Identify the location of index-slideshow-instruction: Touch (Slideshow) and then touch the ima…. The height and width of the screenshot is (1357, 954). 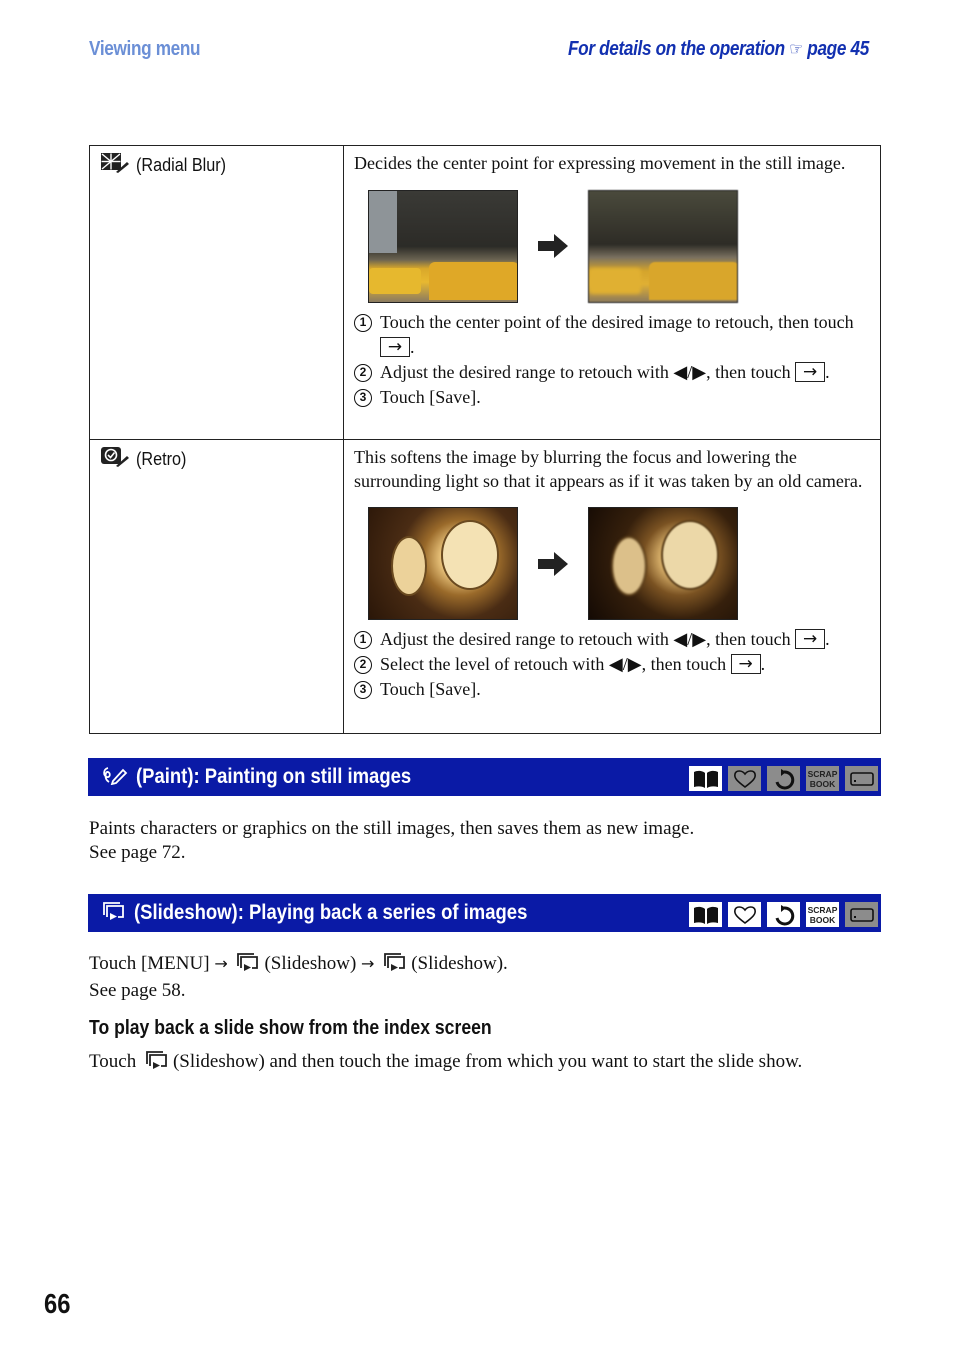
(445, 1063).